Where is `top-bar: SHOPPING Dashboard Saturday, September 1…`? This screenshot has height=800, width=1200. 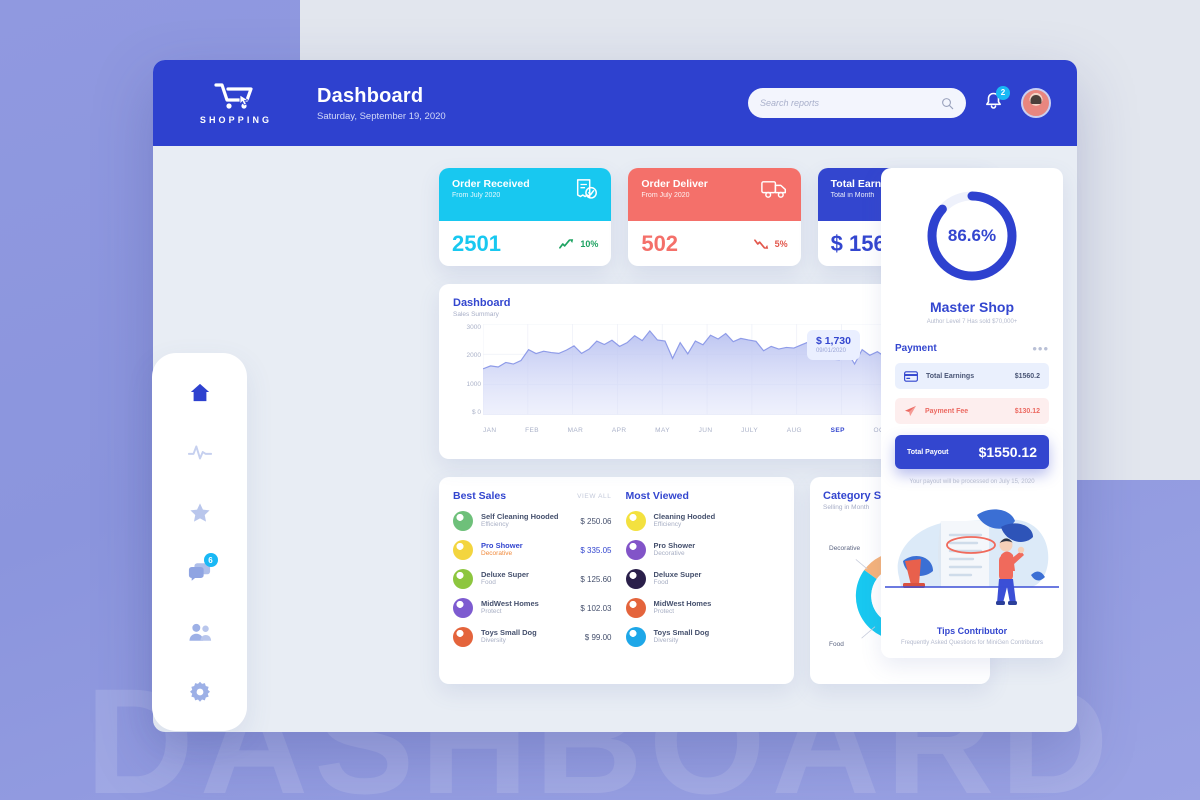 top-bar: SHOPPING Dashboard Saturday, September 1… is located at coordinates (615, 103).